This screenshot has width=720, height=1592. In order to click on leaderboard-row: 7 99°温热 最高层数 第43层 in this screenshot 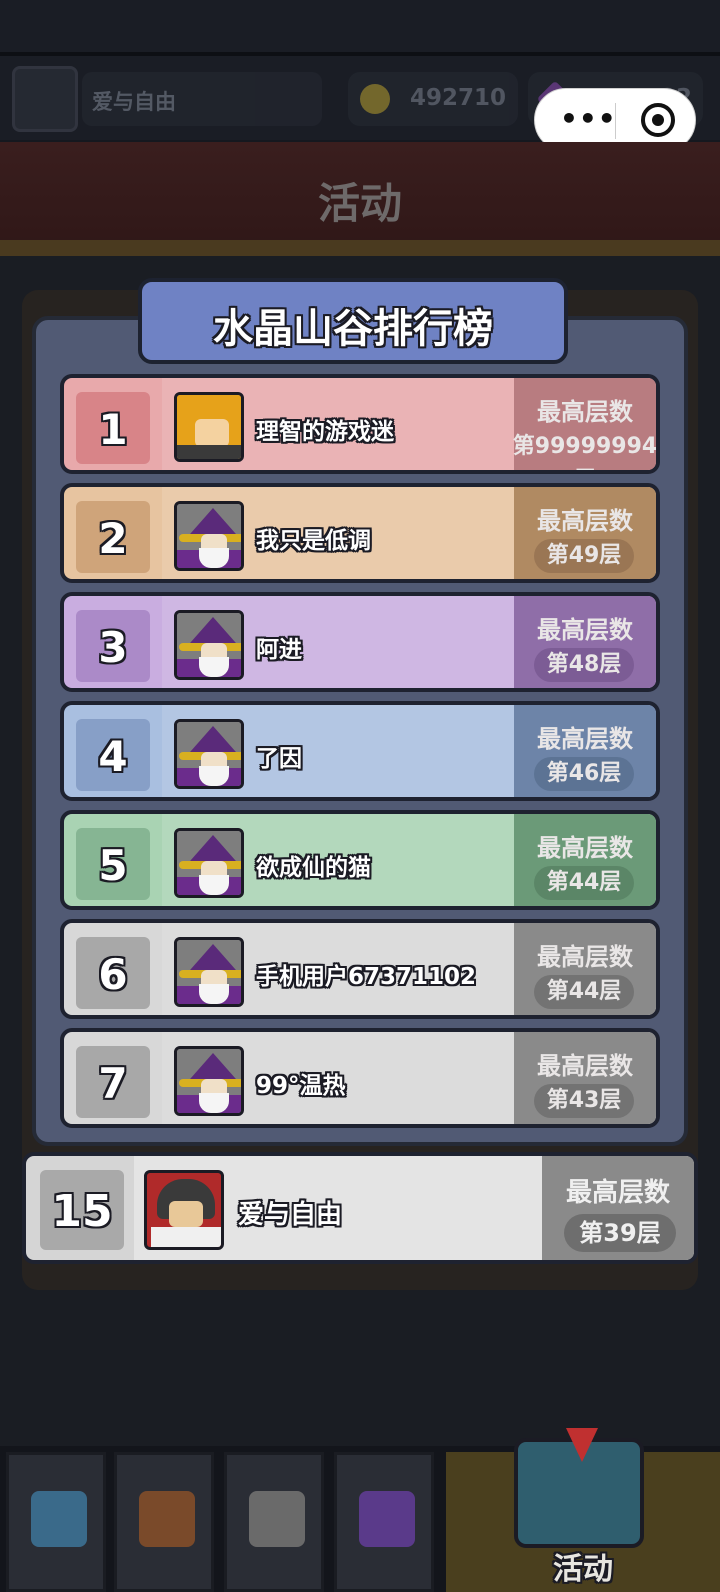, I will do `click(360, 1078)`.